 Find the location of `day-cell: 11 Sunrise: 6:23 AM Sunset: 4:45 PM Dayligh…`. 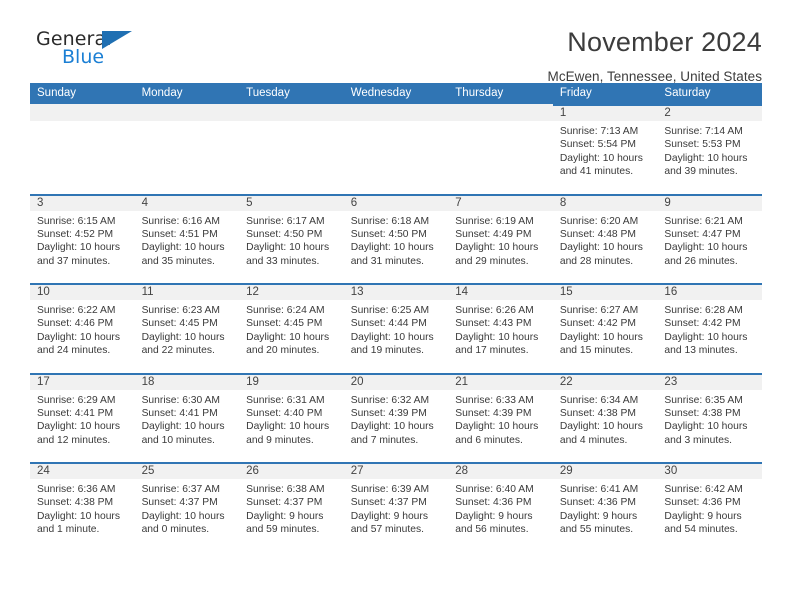

day-cell: 11 Sunrise: 6:23 AM Sunset: 4:45 PM Dayligh… is located at coordinates (187, 328).